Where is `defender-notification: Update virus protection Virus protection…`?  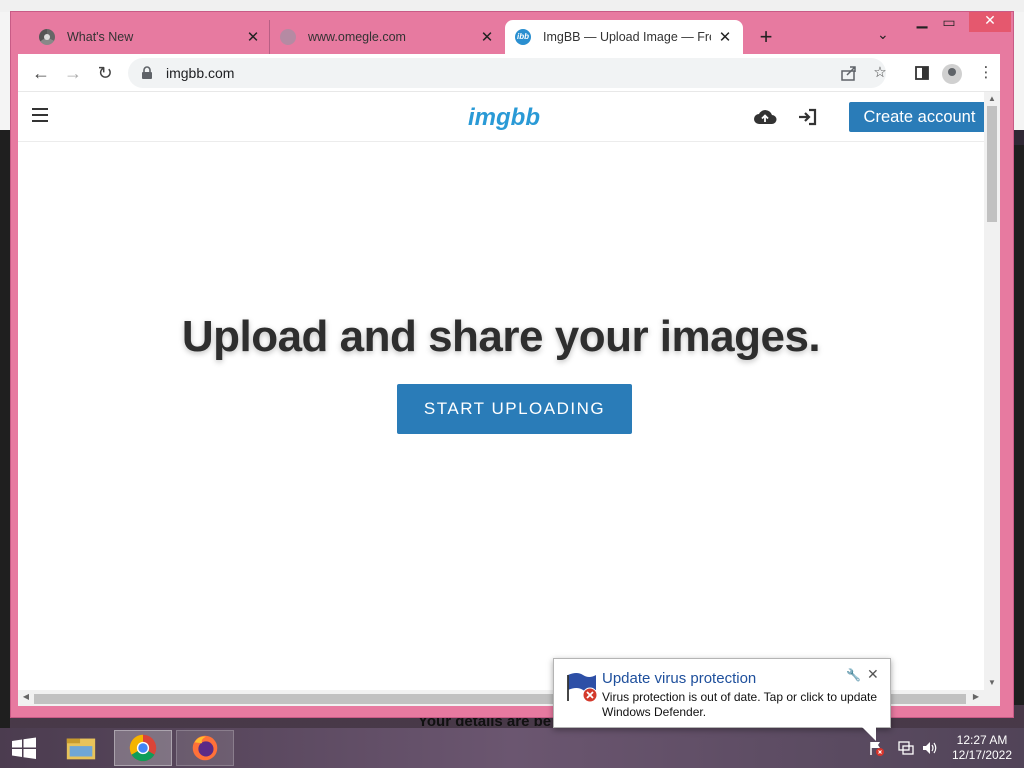 defender-notification: Update virus protection Virus protection… is located at coordinates (722, 693).